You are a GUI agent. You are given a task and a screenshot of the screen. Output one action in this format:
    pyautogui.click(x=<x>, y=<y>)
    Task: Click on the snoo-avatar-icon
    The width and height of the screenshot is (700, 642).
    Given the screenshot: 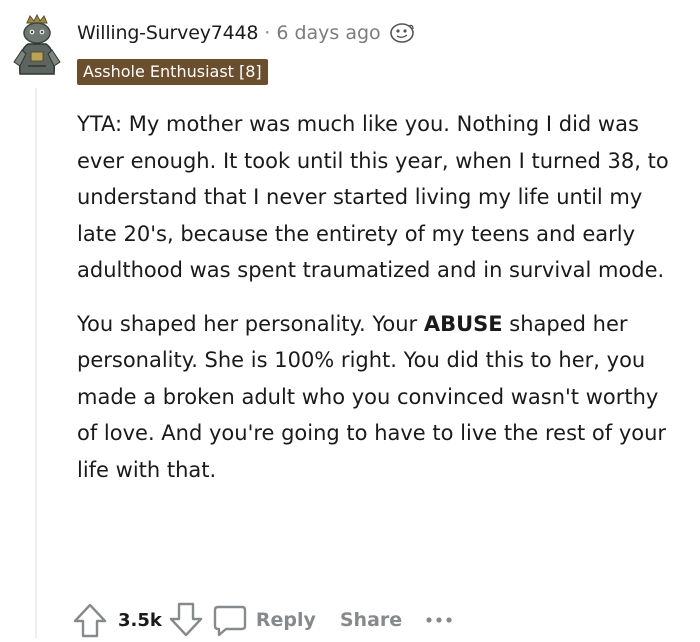 What is the action you would take?
    pyautogui.click(x=37, y=44)
    